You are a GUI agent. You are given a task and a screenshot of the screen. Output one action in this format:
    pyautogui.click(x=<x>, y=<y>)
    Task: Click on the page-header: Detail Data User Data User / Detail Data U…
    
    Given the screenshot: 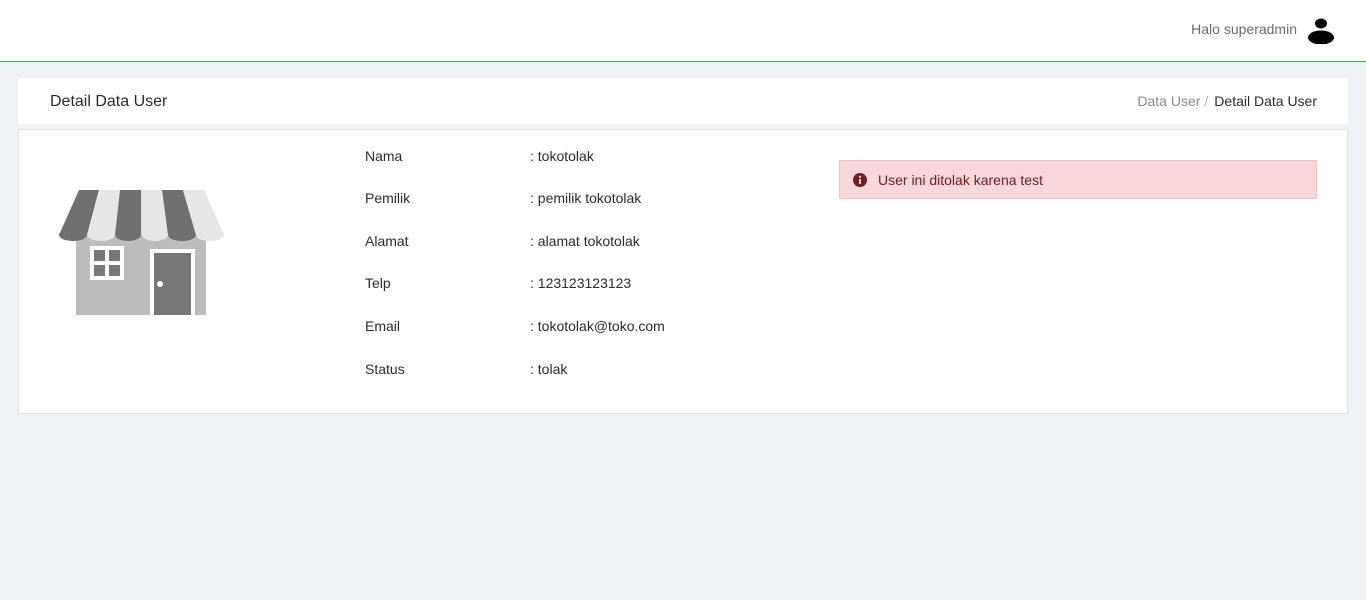 What is the action you would take?
    pyautogui.click(x=683, y=101)
    